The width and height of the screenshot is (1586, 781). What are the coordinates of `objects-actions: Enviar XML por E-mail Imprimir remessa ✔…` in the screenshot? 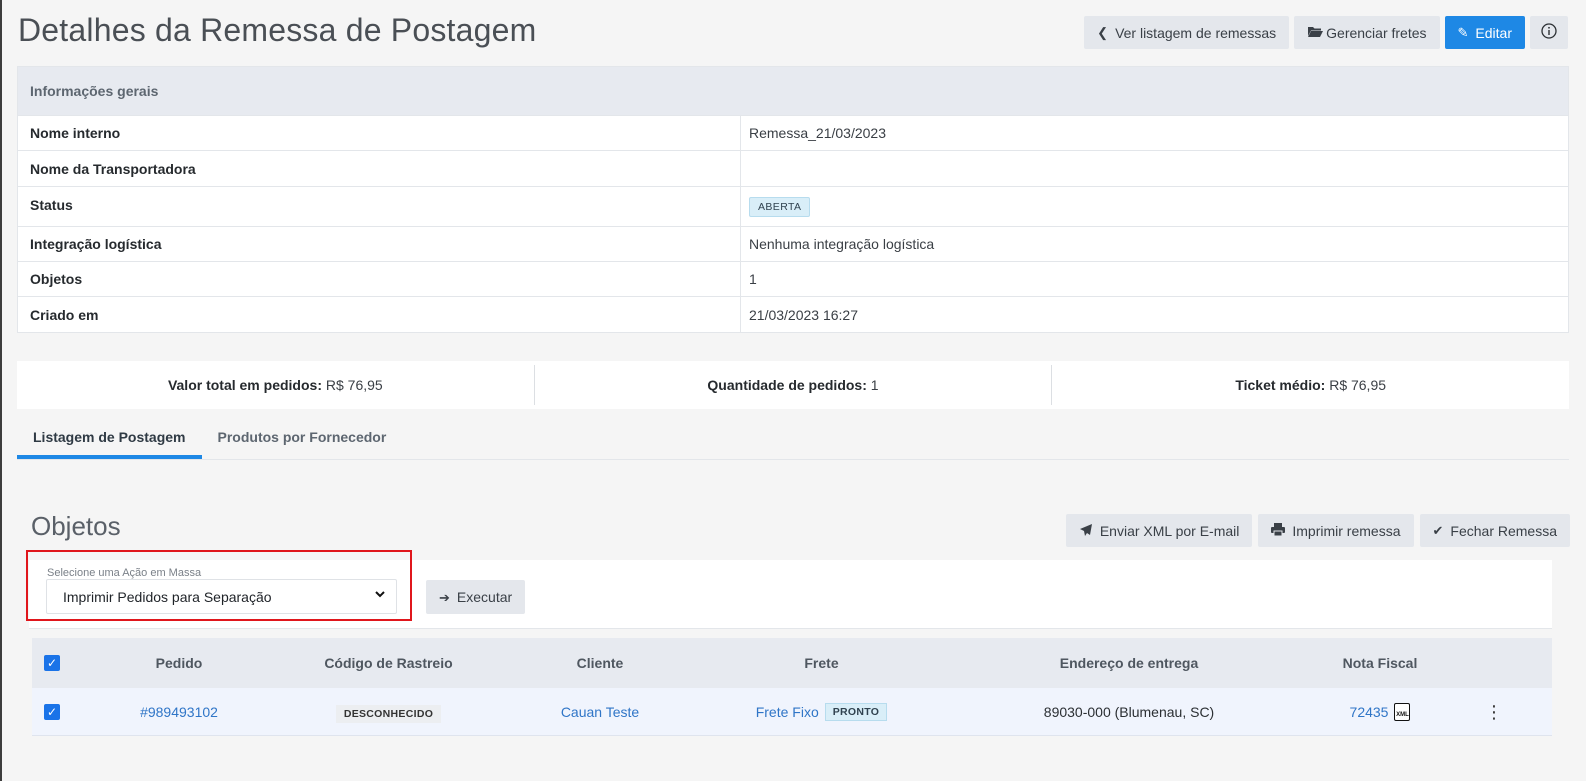 It's located at (1317, 530).